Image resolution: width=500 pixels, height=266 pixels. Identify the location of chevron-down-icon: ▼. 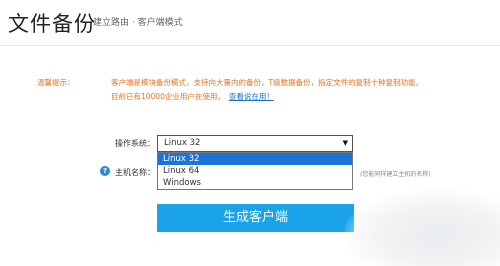
(345, 143).